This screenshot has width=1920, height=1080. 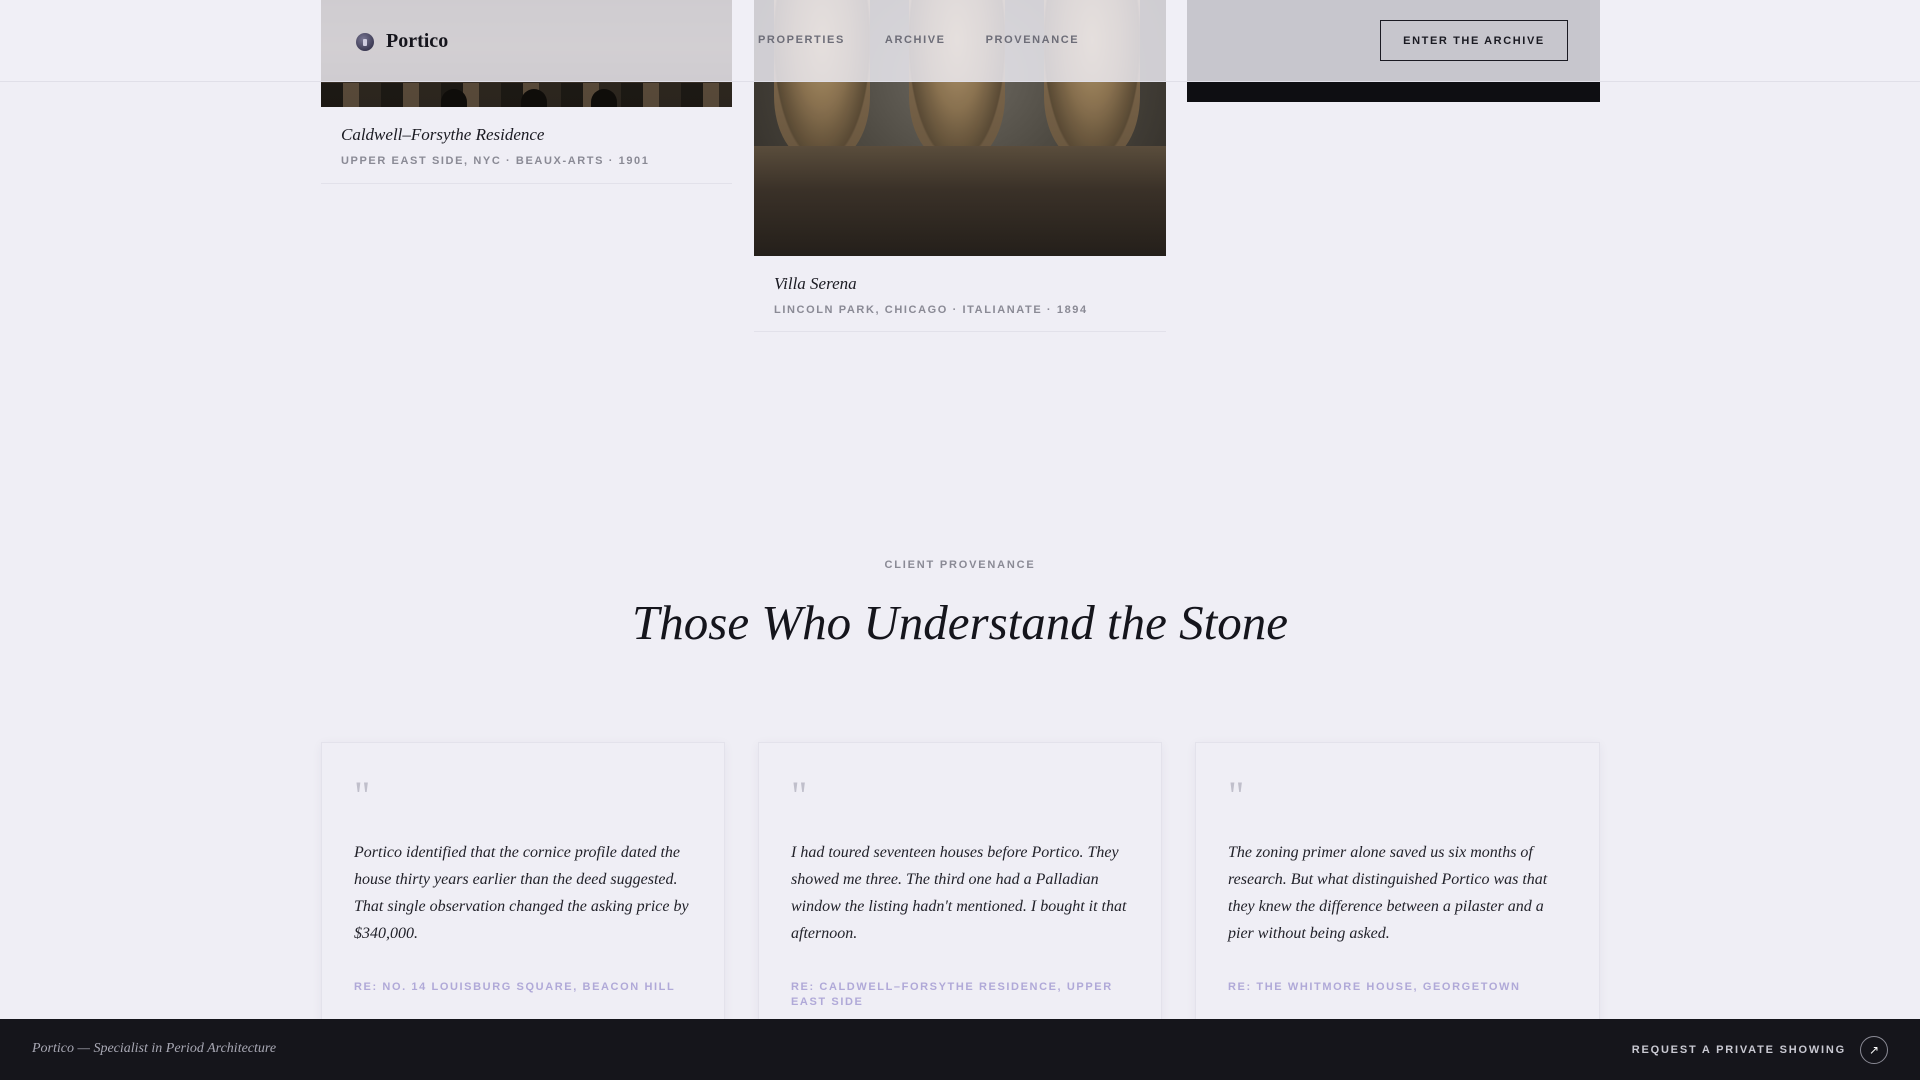 I want to click on brand-name: Portico, so click(x=417, y=41).